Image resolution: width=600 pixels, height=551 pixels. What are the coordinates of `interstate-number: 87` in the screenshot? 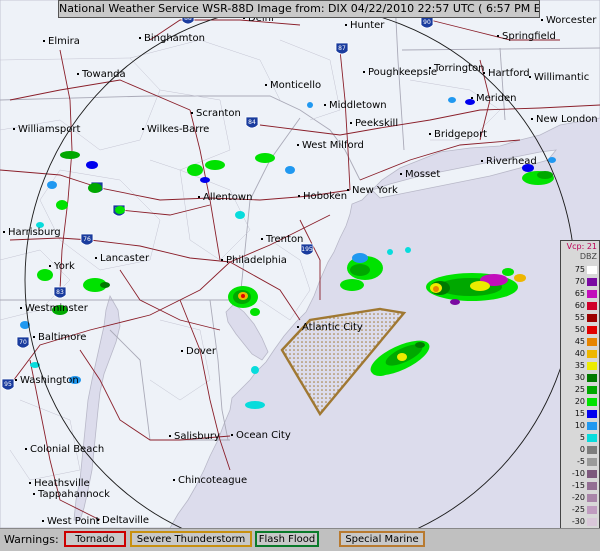 It's located at (342, 48).